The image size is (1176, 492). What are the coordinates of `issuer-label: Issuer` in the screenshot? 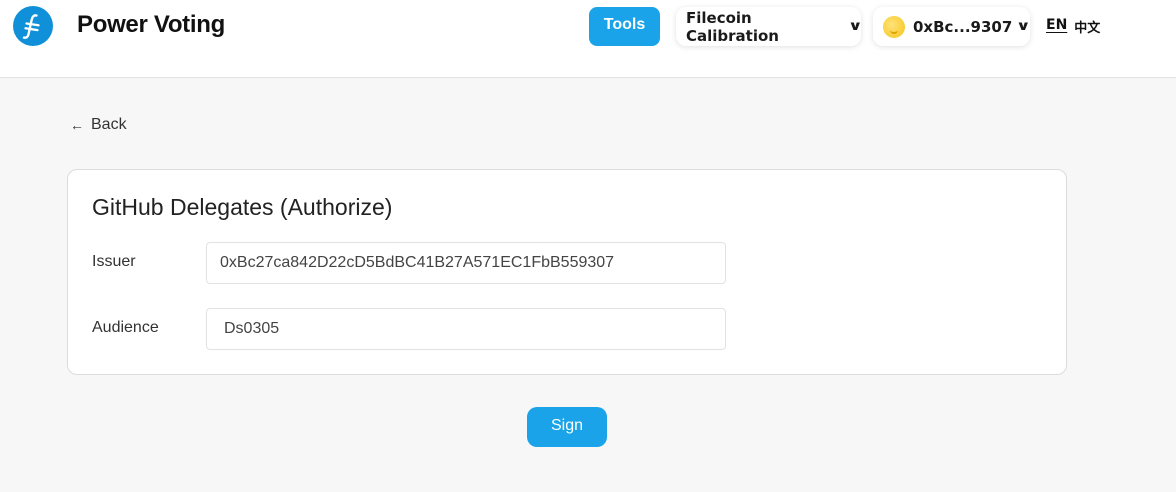 It's located at (114, 261).